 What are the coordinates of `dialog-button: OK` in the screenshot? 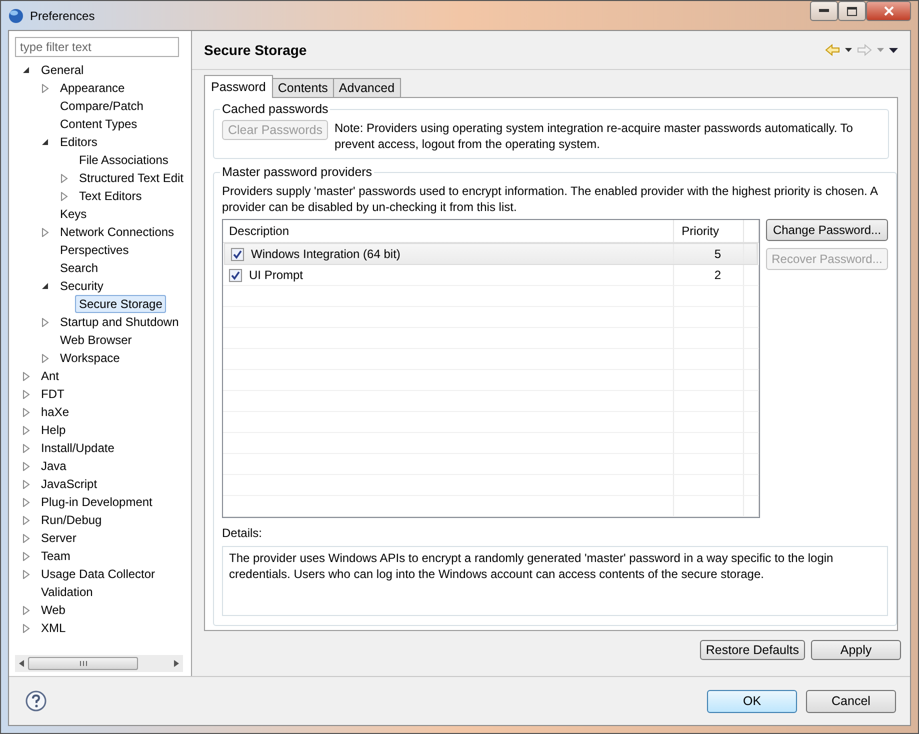 It's located at (752, 701).